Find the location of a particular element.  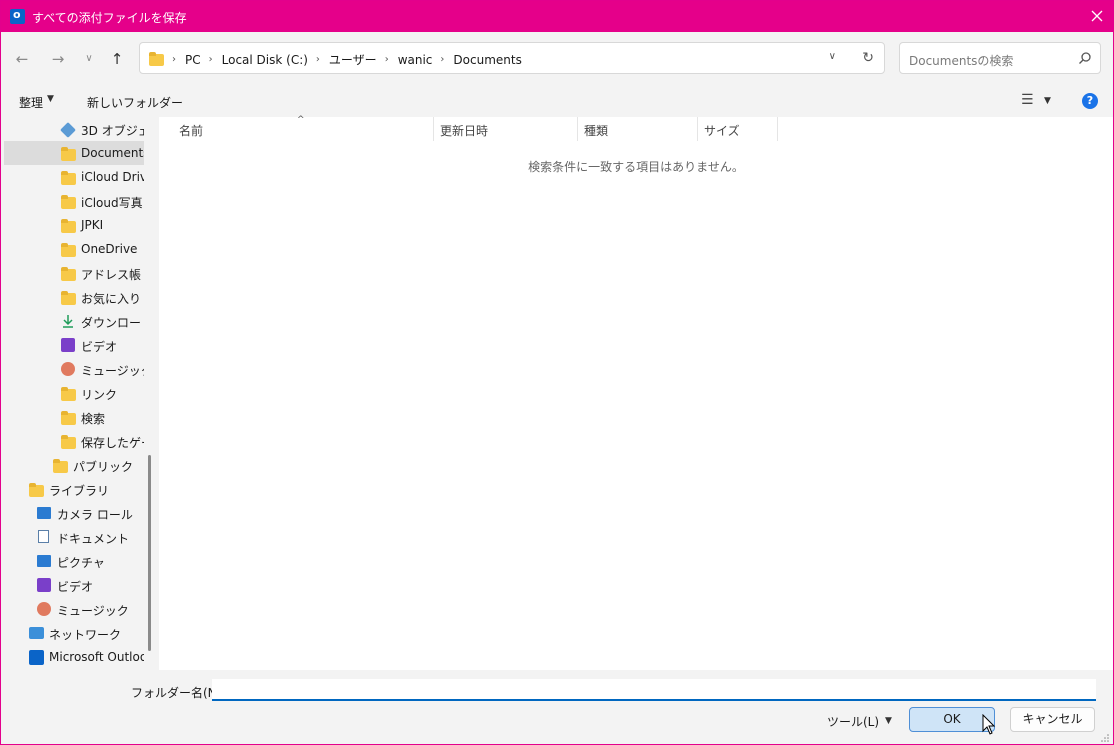

cancel-button: キャンセル is located at coordinates (1052, 719).